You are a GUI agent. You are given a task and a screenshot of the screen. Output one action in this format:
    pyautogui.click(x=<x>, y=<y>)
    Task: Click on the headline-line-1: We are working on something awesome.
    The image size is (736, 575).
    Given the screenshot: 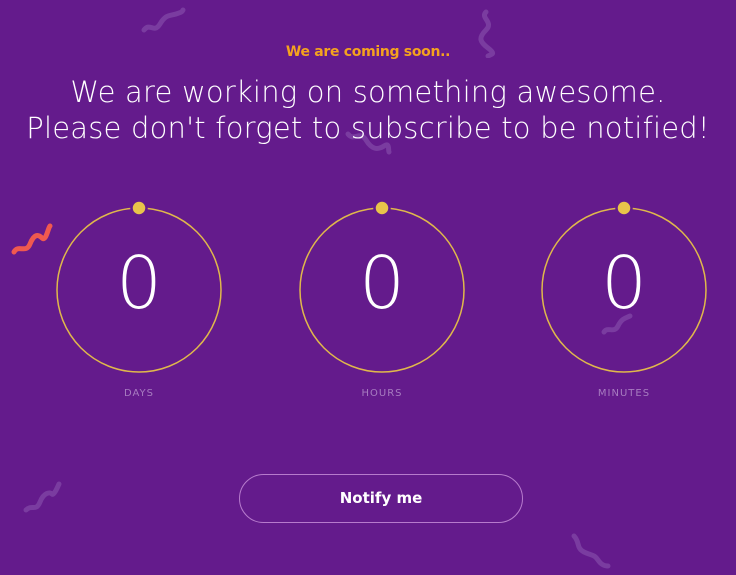 What is the action you would take?
    pyautogui.click(x=368, y=92)
    